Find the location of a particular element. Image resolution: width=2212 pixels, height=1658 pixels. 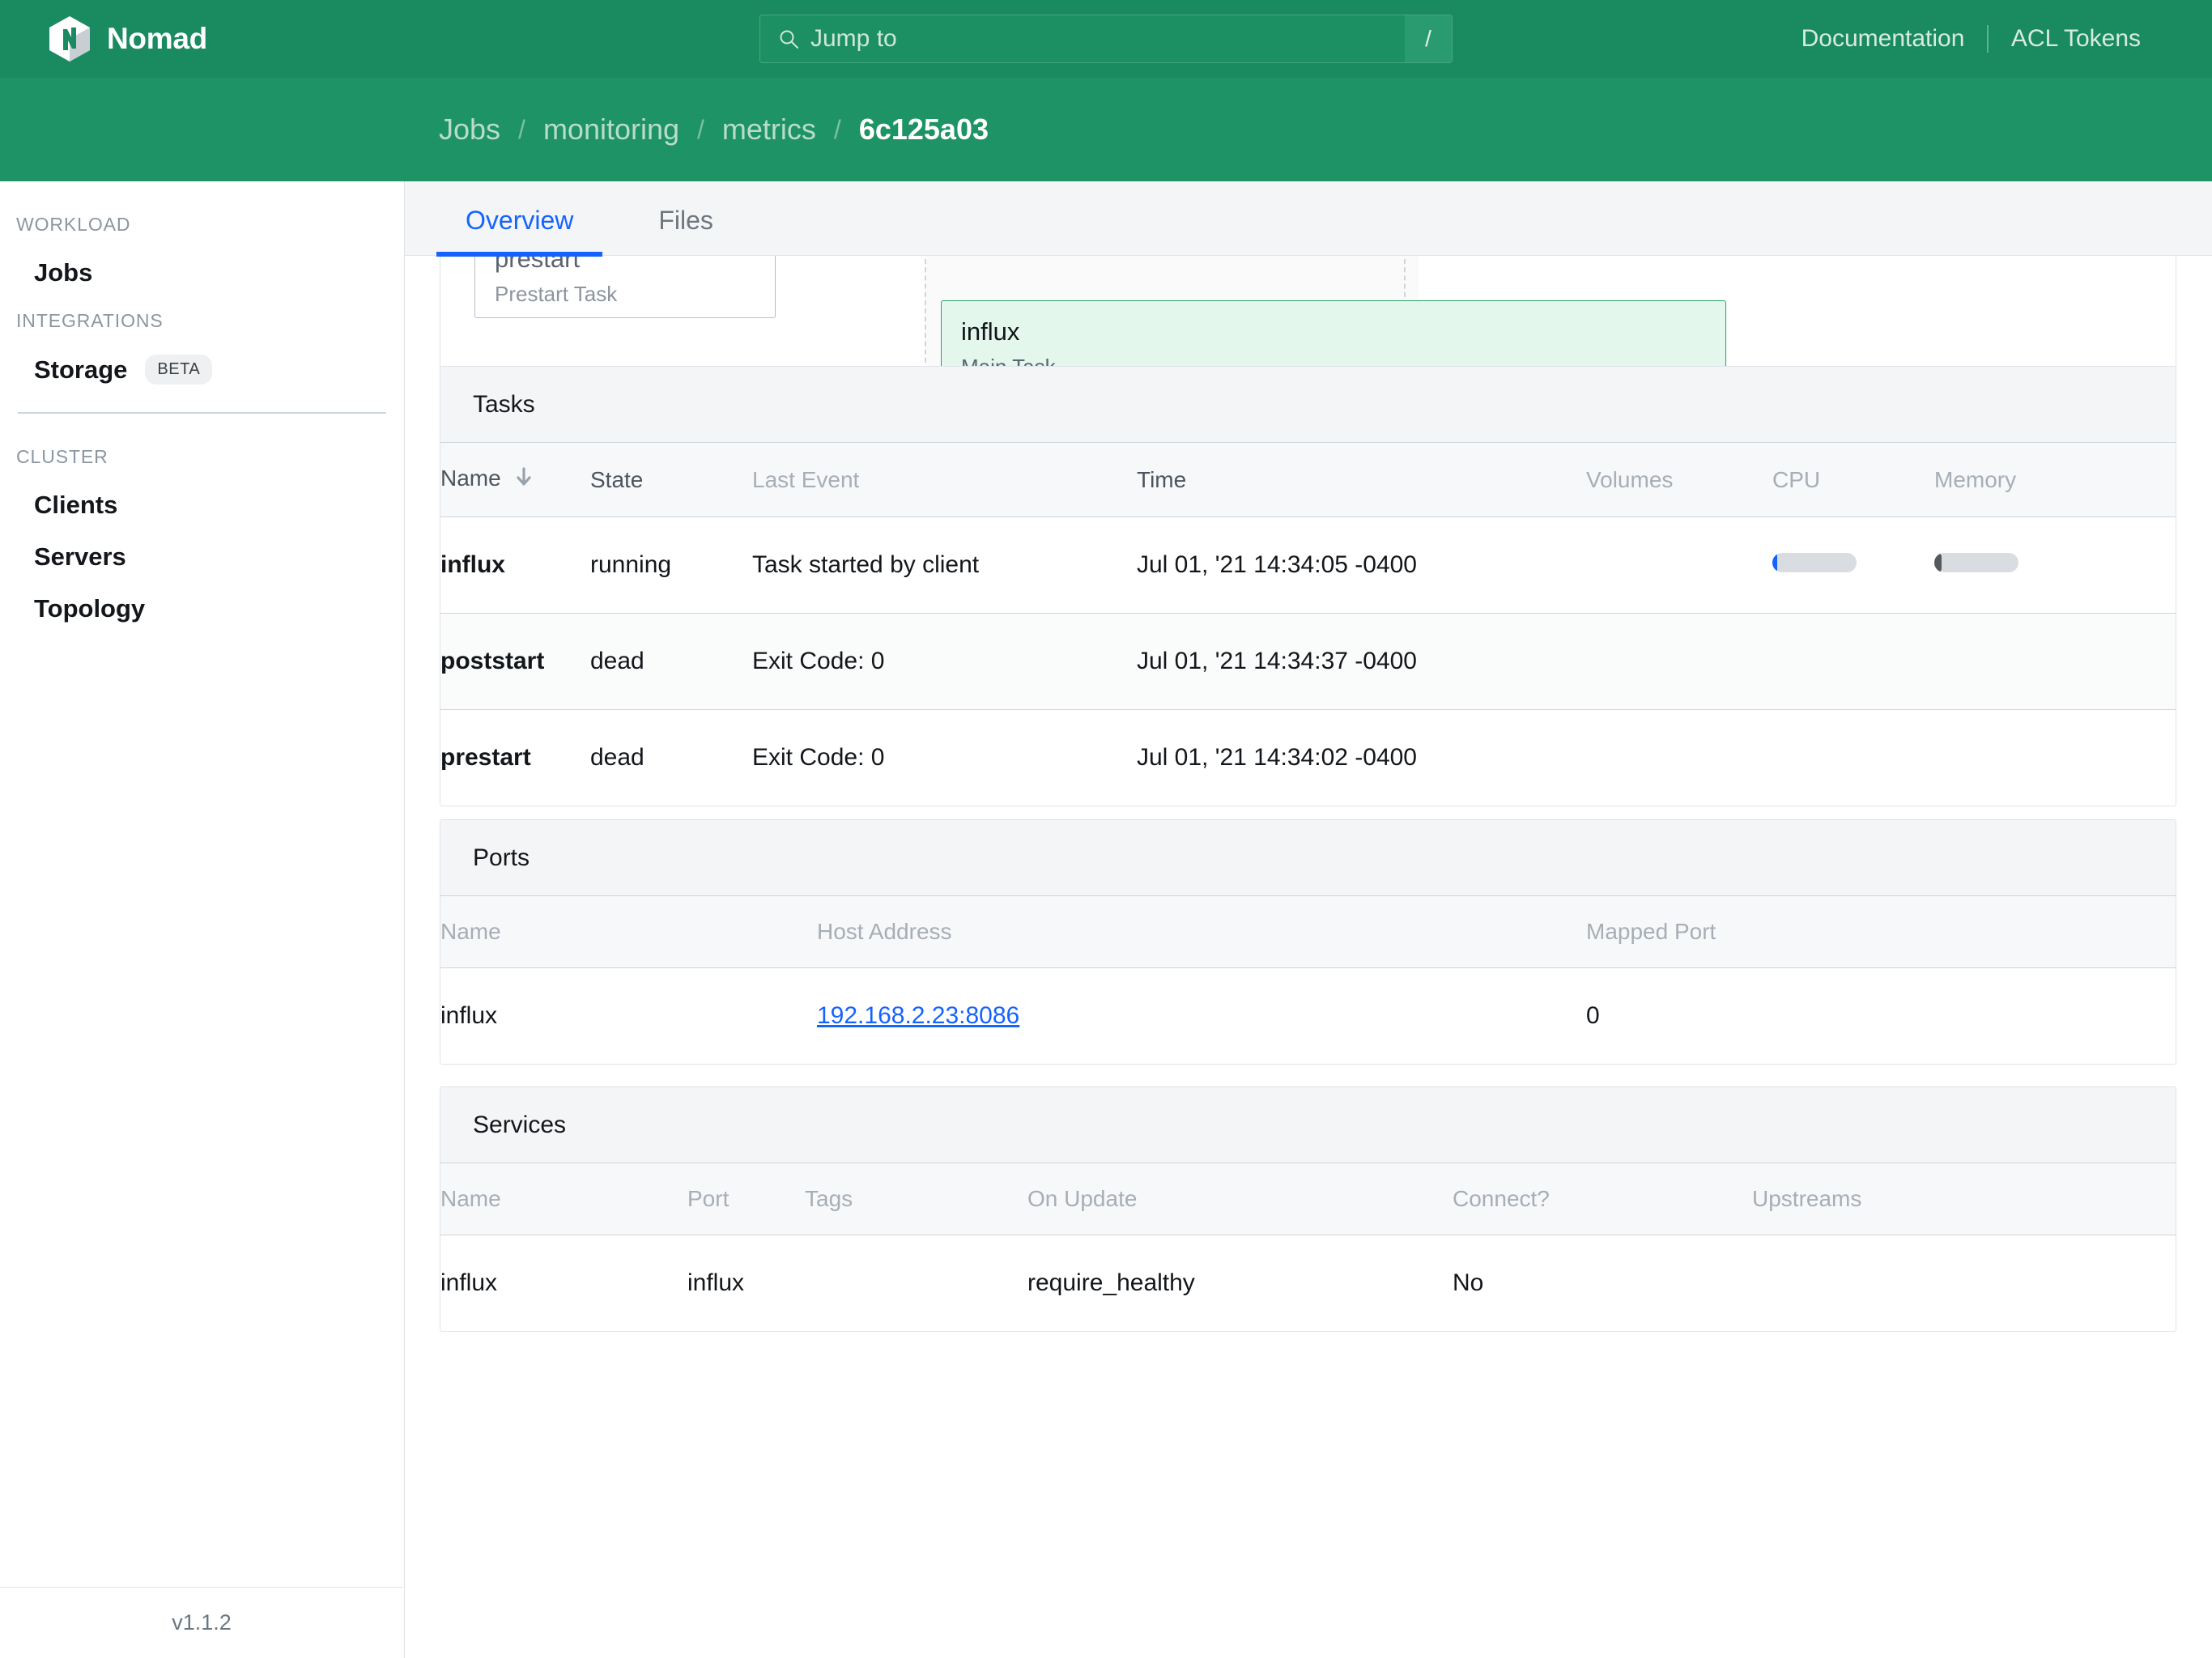

breadcrumb-item-metrics: metrics is located at coordinates (770, 130).